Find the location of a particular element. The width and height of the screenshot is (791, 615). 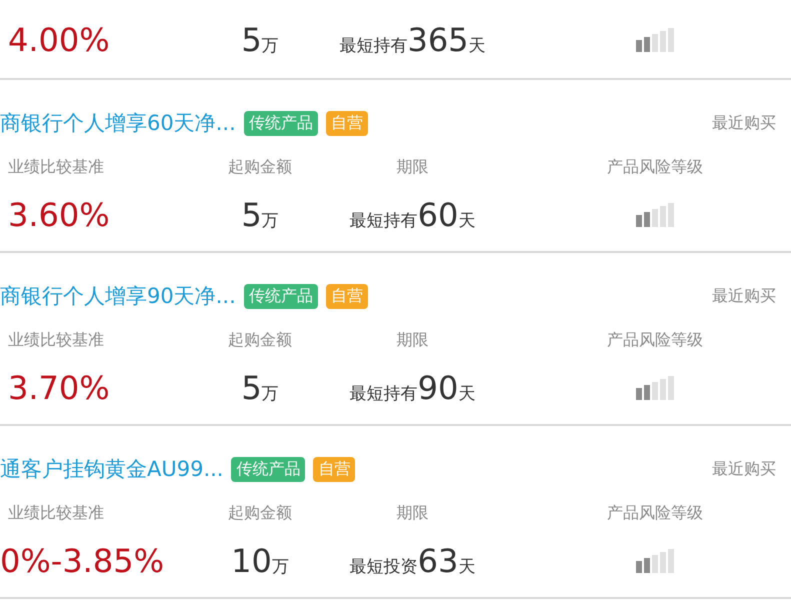

benchmark-rate: 3.70% is located at coordinates (59, 388).